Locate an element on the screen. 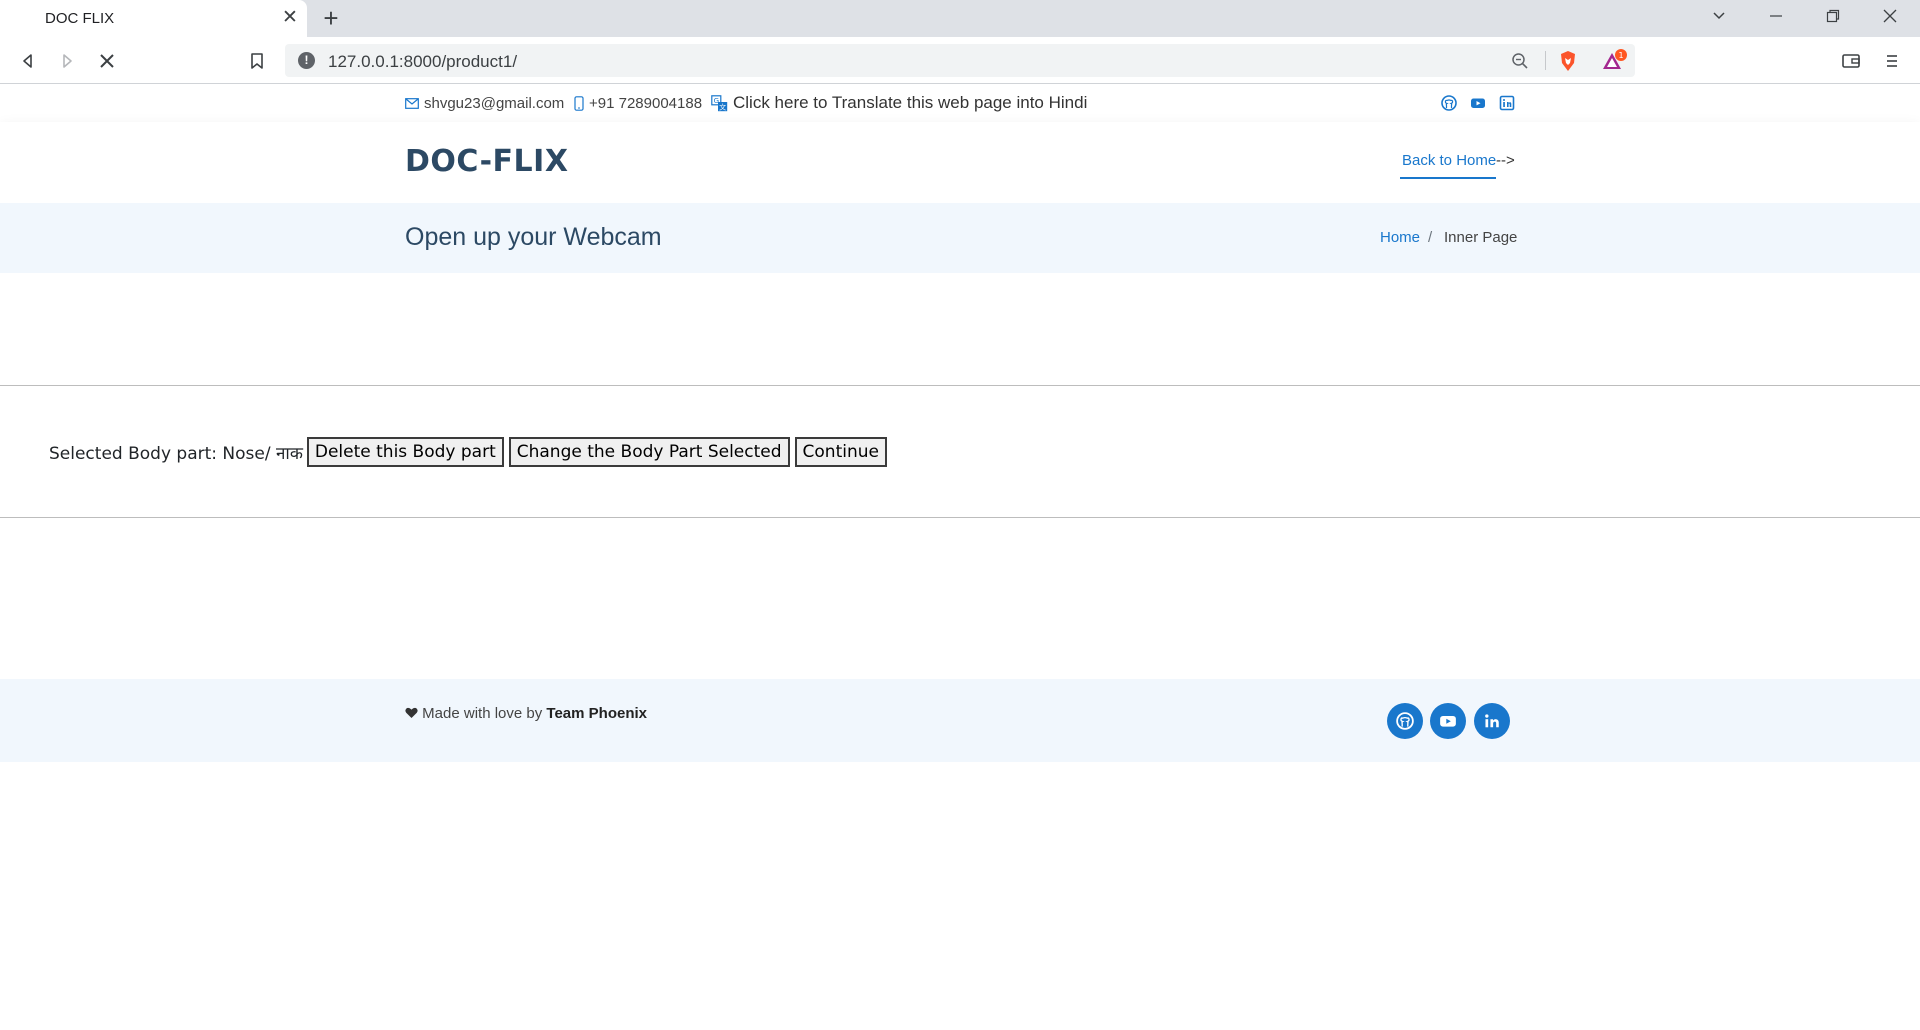 The image size is (1920, 1030). page-title: Open up your Webcam is located at coordinates (533, 237).